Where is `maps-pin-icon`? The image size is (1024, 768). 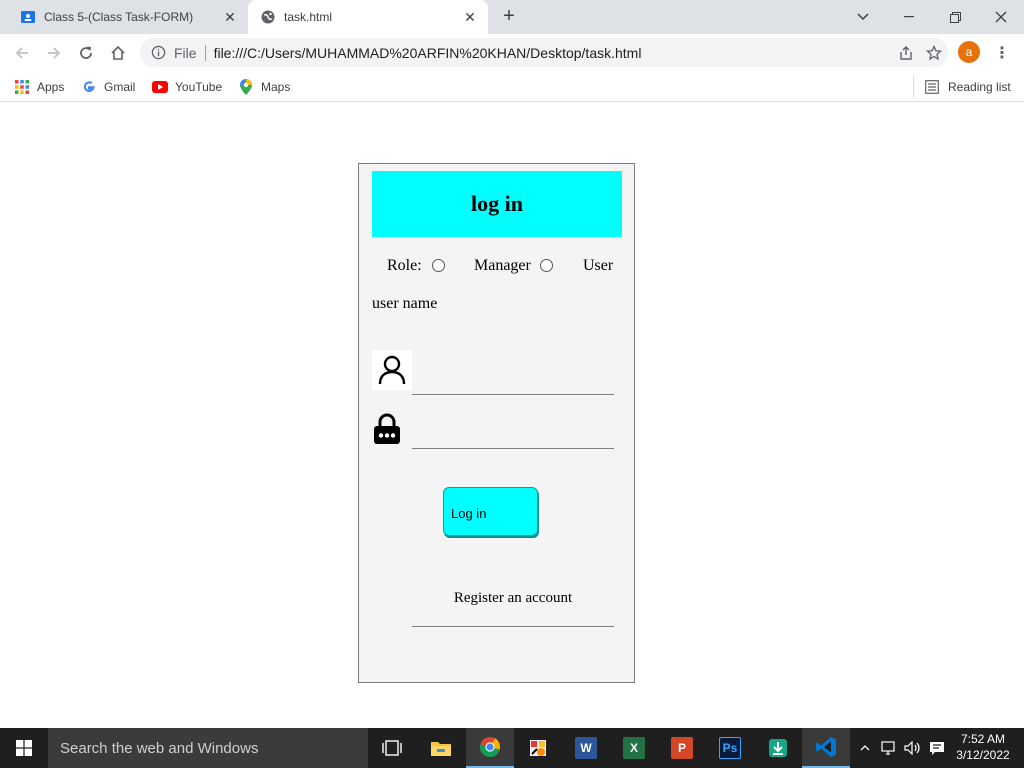 maps-pin-icon is located at coordinates (246, 87).